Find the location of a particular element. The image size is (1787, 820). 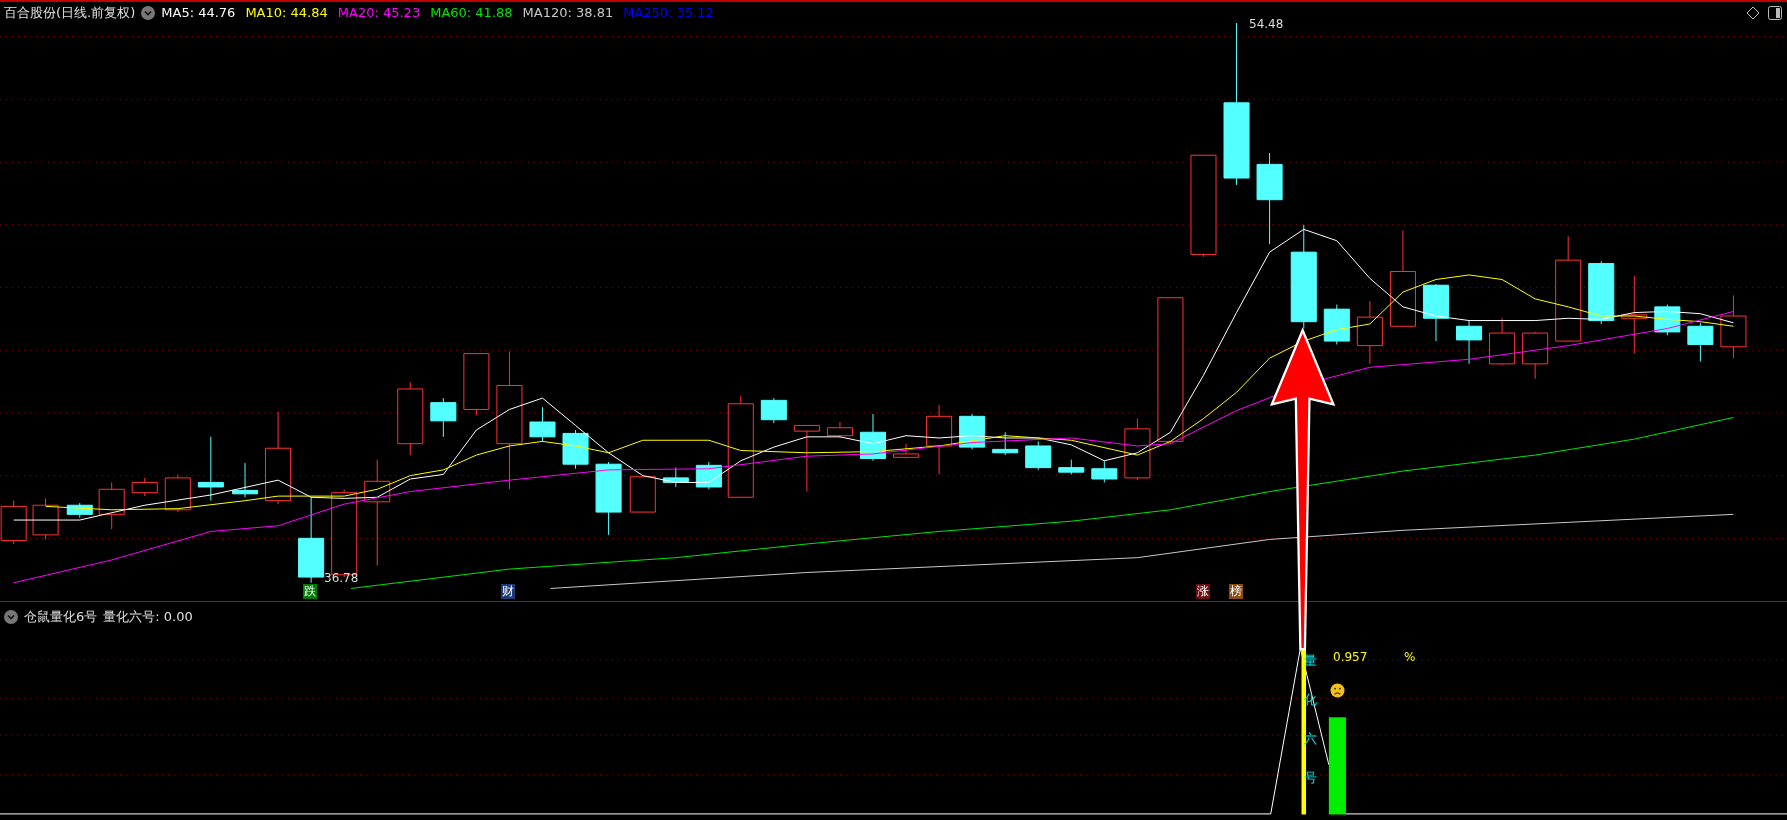

panel-toggle-icon is located at coordinates (1775, 12).